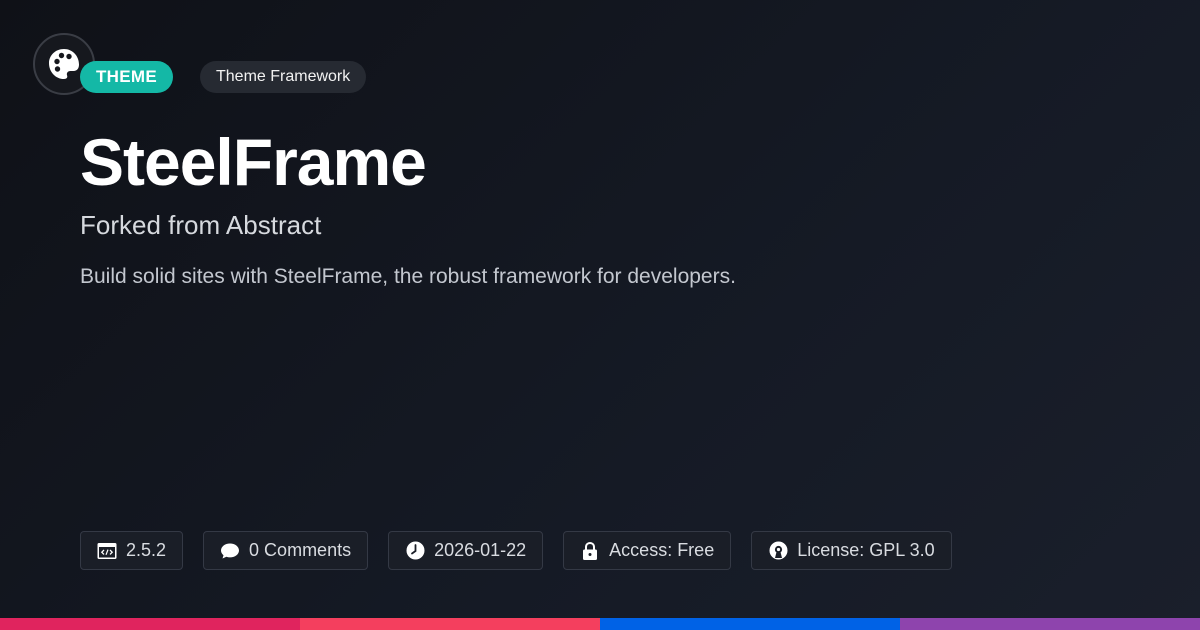 This screenshot has width=1200, height=630. I want to click on meta-row: 2.5.2 0 Comments 2026-01-22 Access: Free, so click(516, 550).